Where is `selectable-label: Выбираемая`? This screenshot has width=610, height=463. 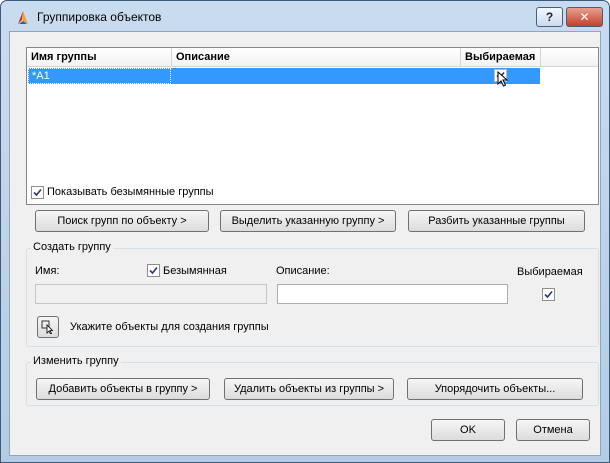 selectable-label: Выбираемая is located at coordinates (550, 272).